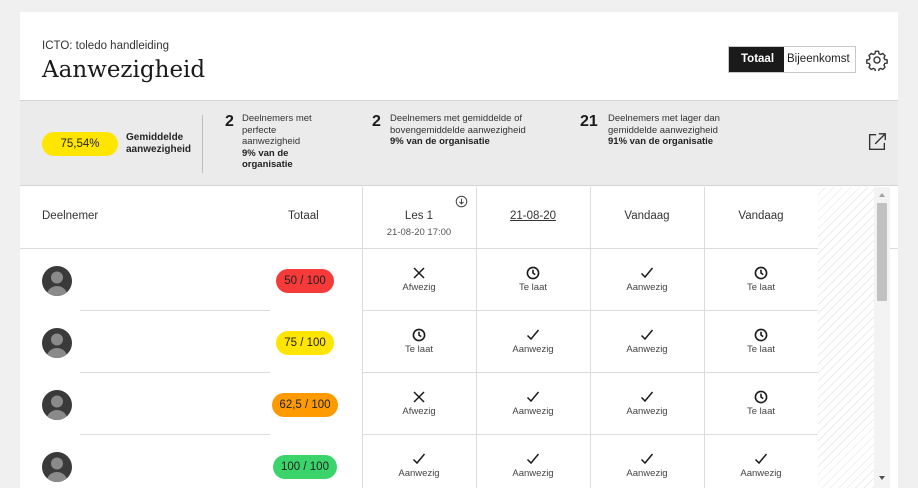  I want to click on table-empty-area, so click(846, 337).